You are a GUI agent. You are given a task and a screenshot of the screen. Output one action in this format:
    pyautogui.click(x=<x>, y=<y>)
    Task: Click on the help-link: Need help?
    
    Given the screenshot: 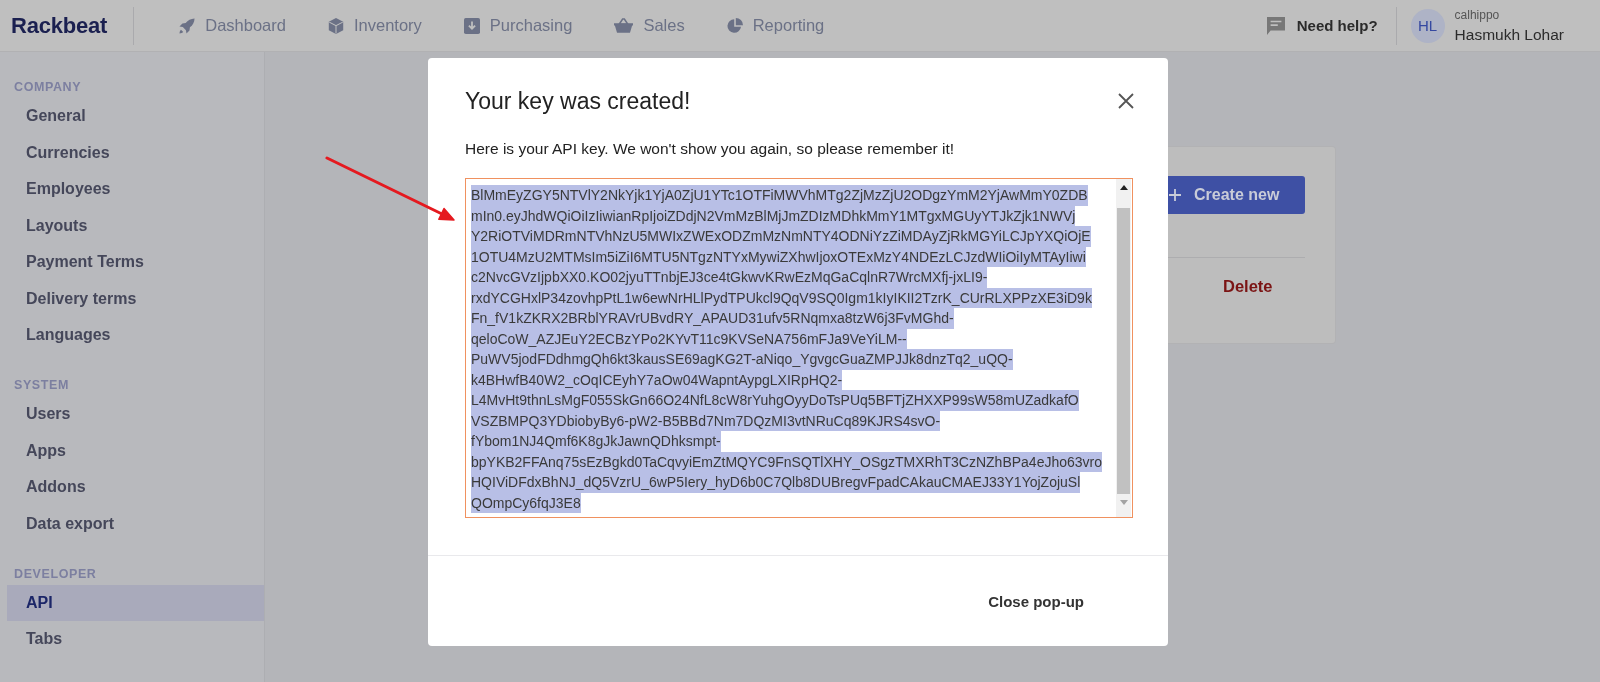 What is the action you would take?
    pyautogui.click(x=1322, y=25)
    